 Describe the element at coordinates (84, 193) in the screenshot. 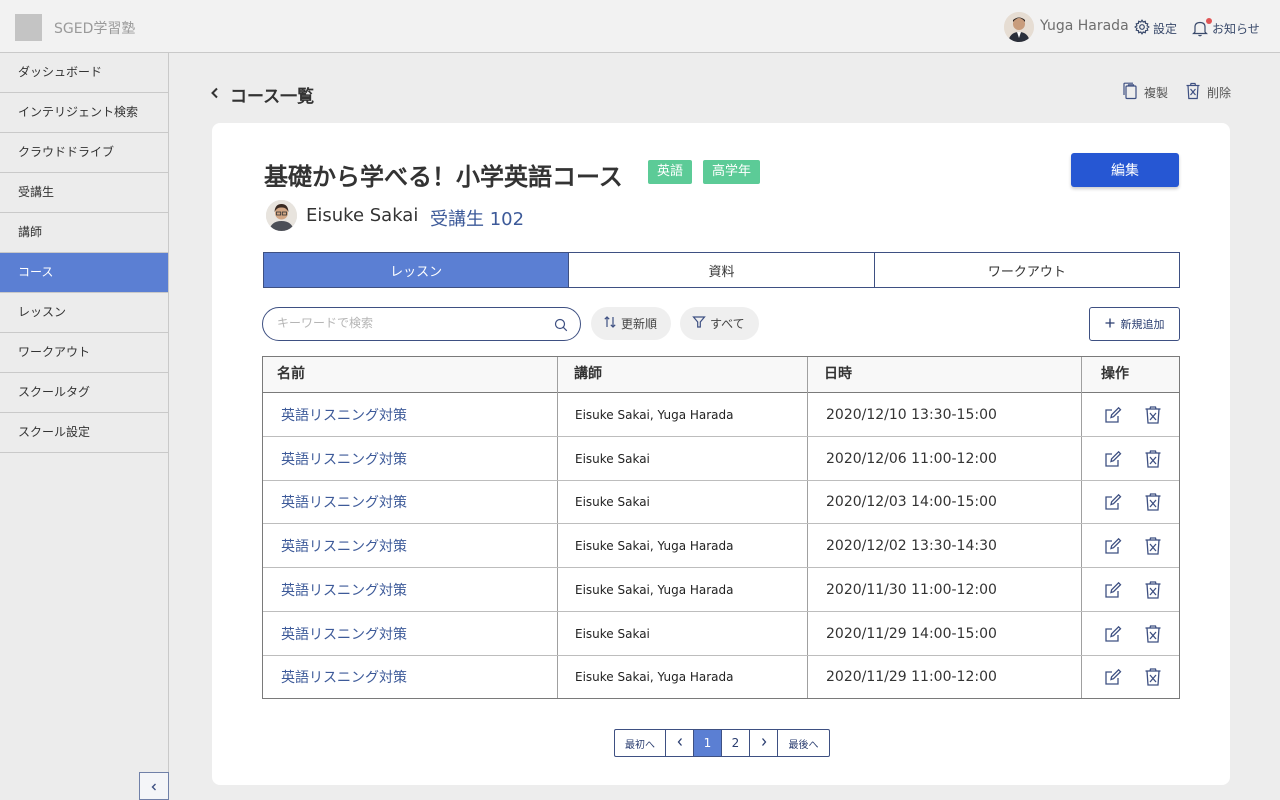

I see `sidebar-item-students: 受講生` at that location.